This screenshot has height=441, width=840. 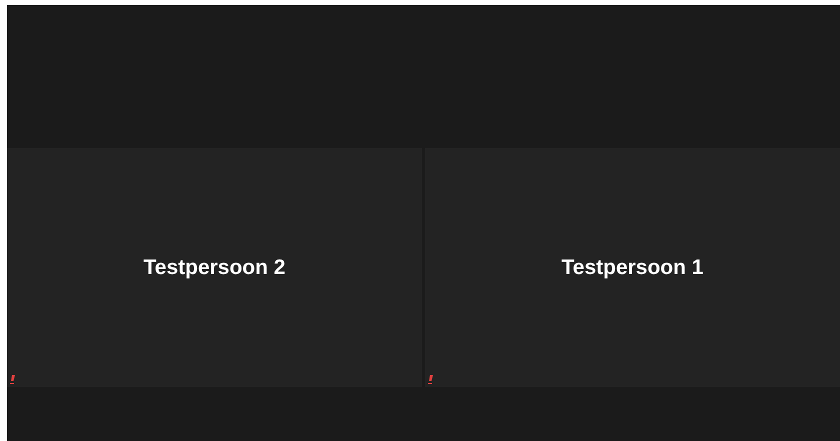 I want to click on participant-name: Testpersoon 1, so click(x=633, y=267).